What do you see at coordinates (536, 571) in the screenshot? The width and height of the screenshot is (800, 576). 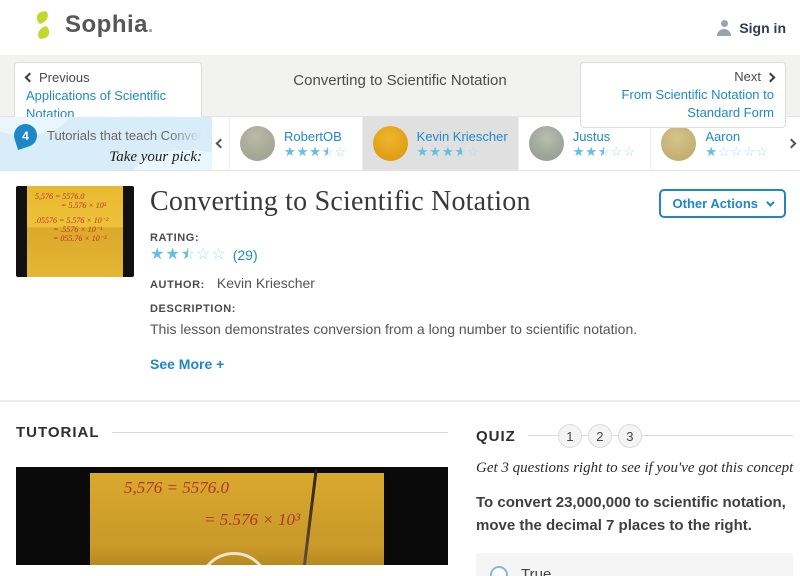 I see `option-label: True` at bounding box center [536, 571].